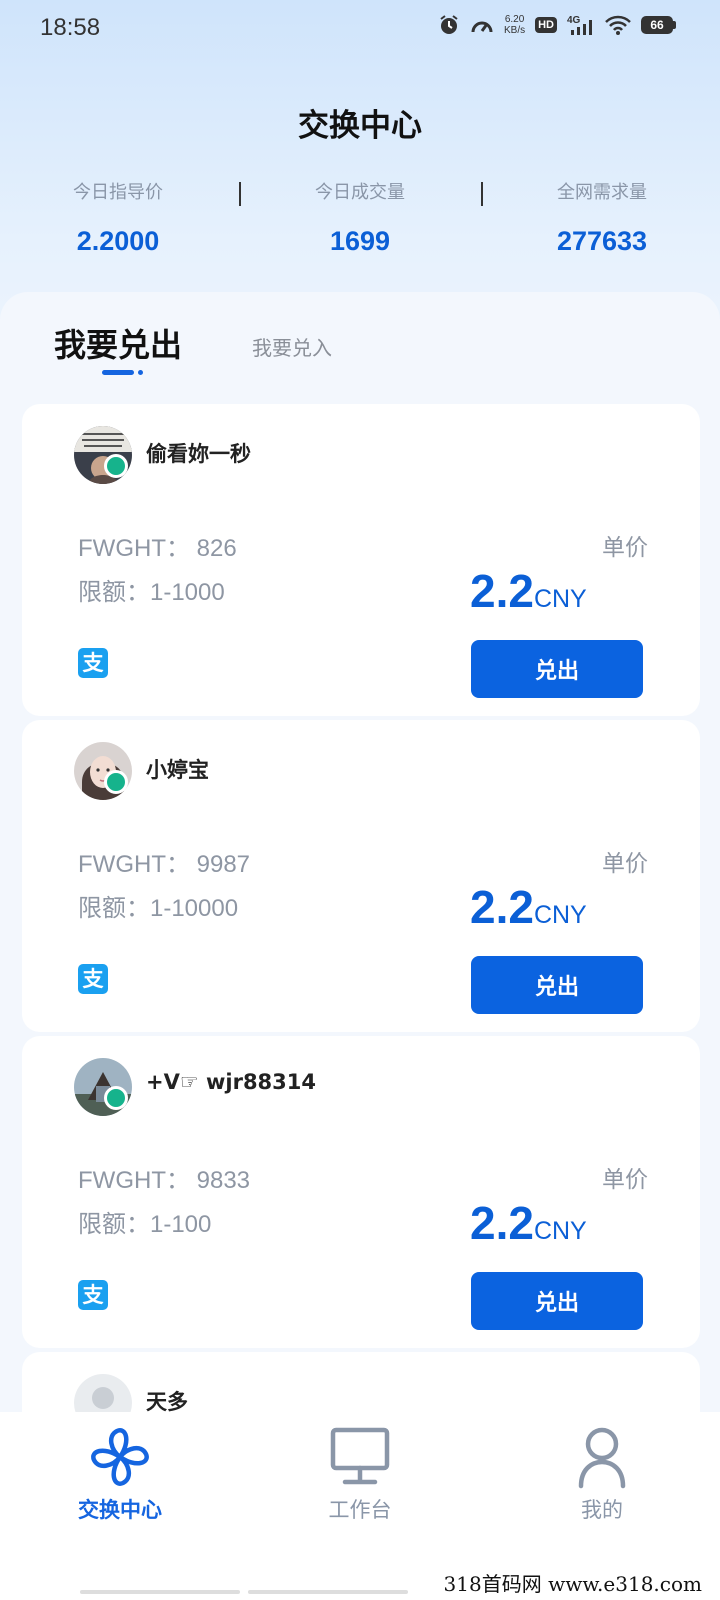  What do you see at coordinates (231, 1082) in the screenshot?
I see `username: +V☞ wjr88314` at bounding box center [231, 1082].